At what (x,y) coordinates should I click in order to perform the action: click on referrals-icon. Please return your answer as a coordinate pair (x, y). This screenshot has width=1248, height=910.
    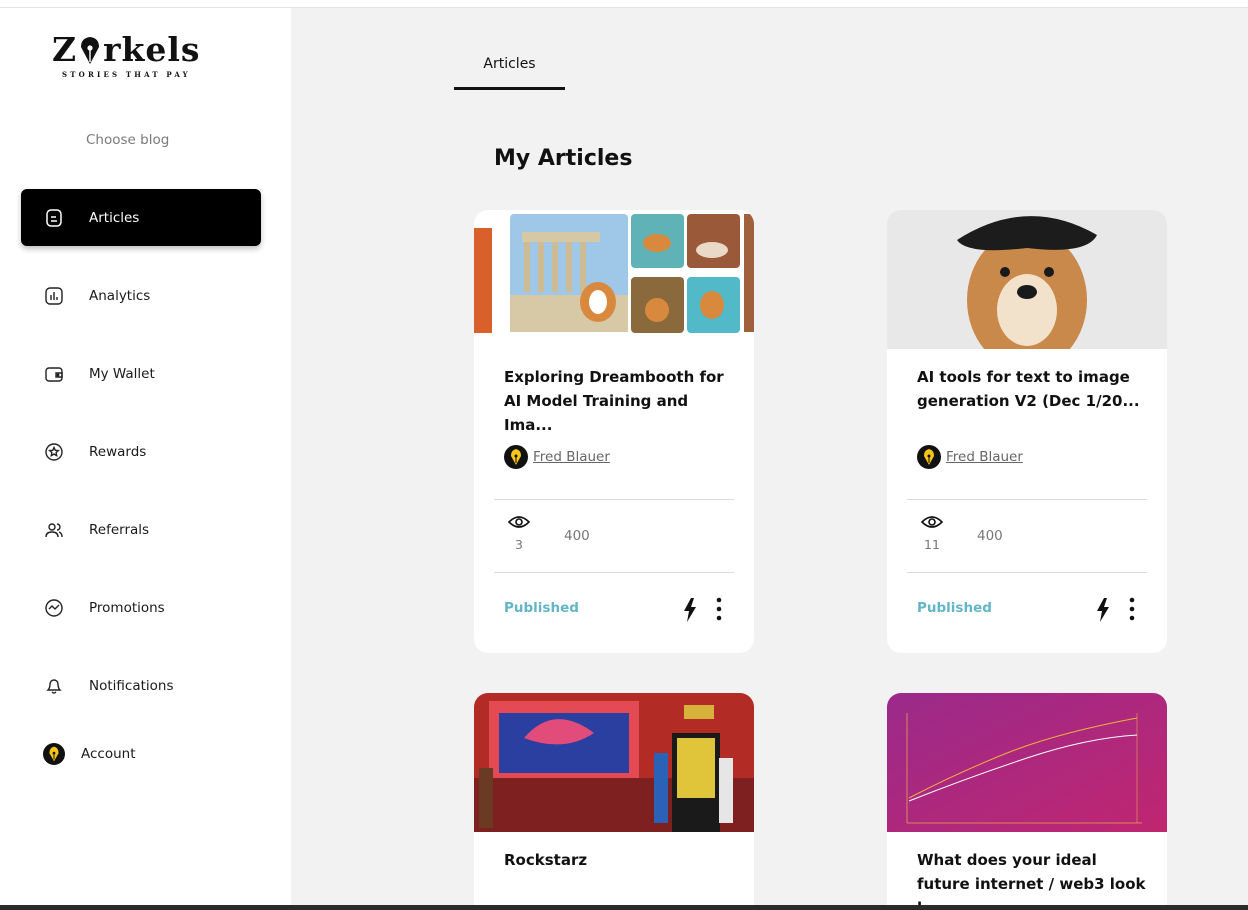
    Looking at the image, I should click on (54, 530).